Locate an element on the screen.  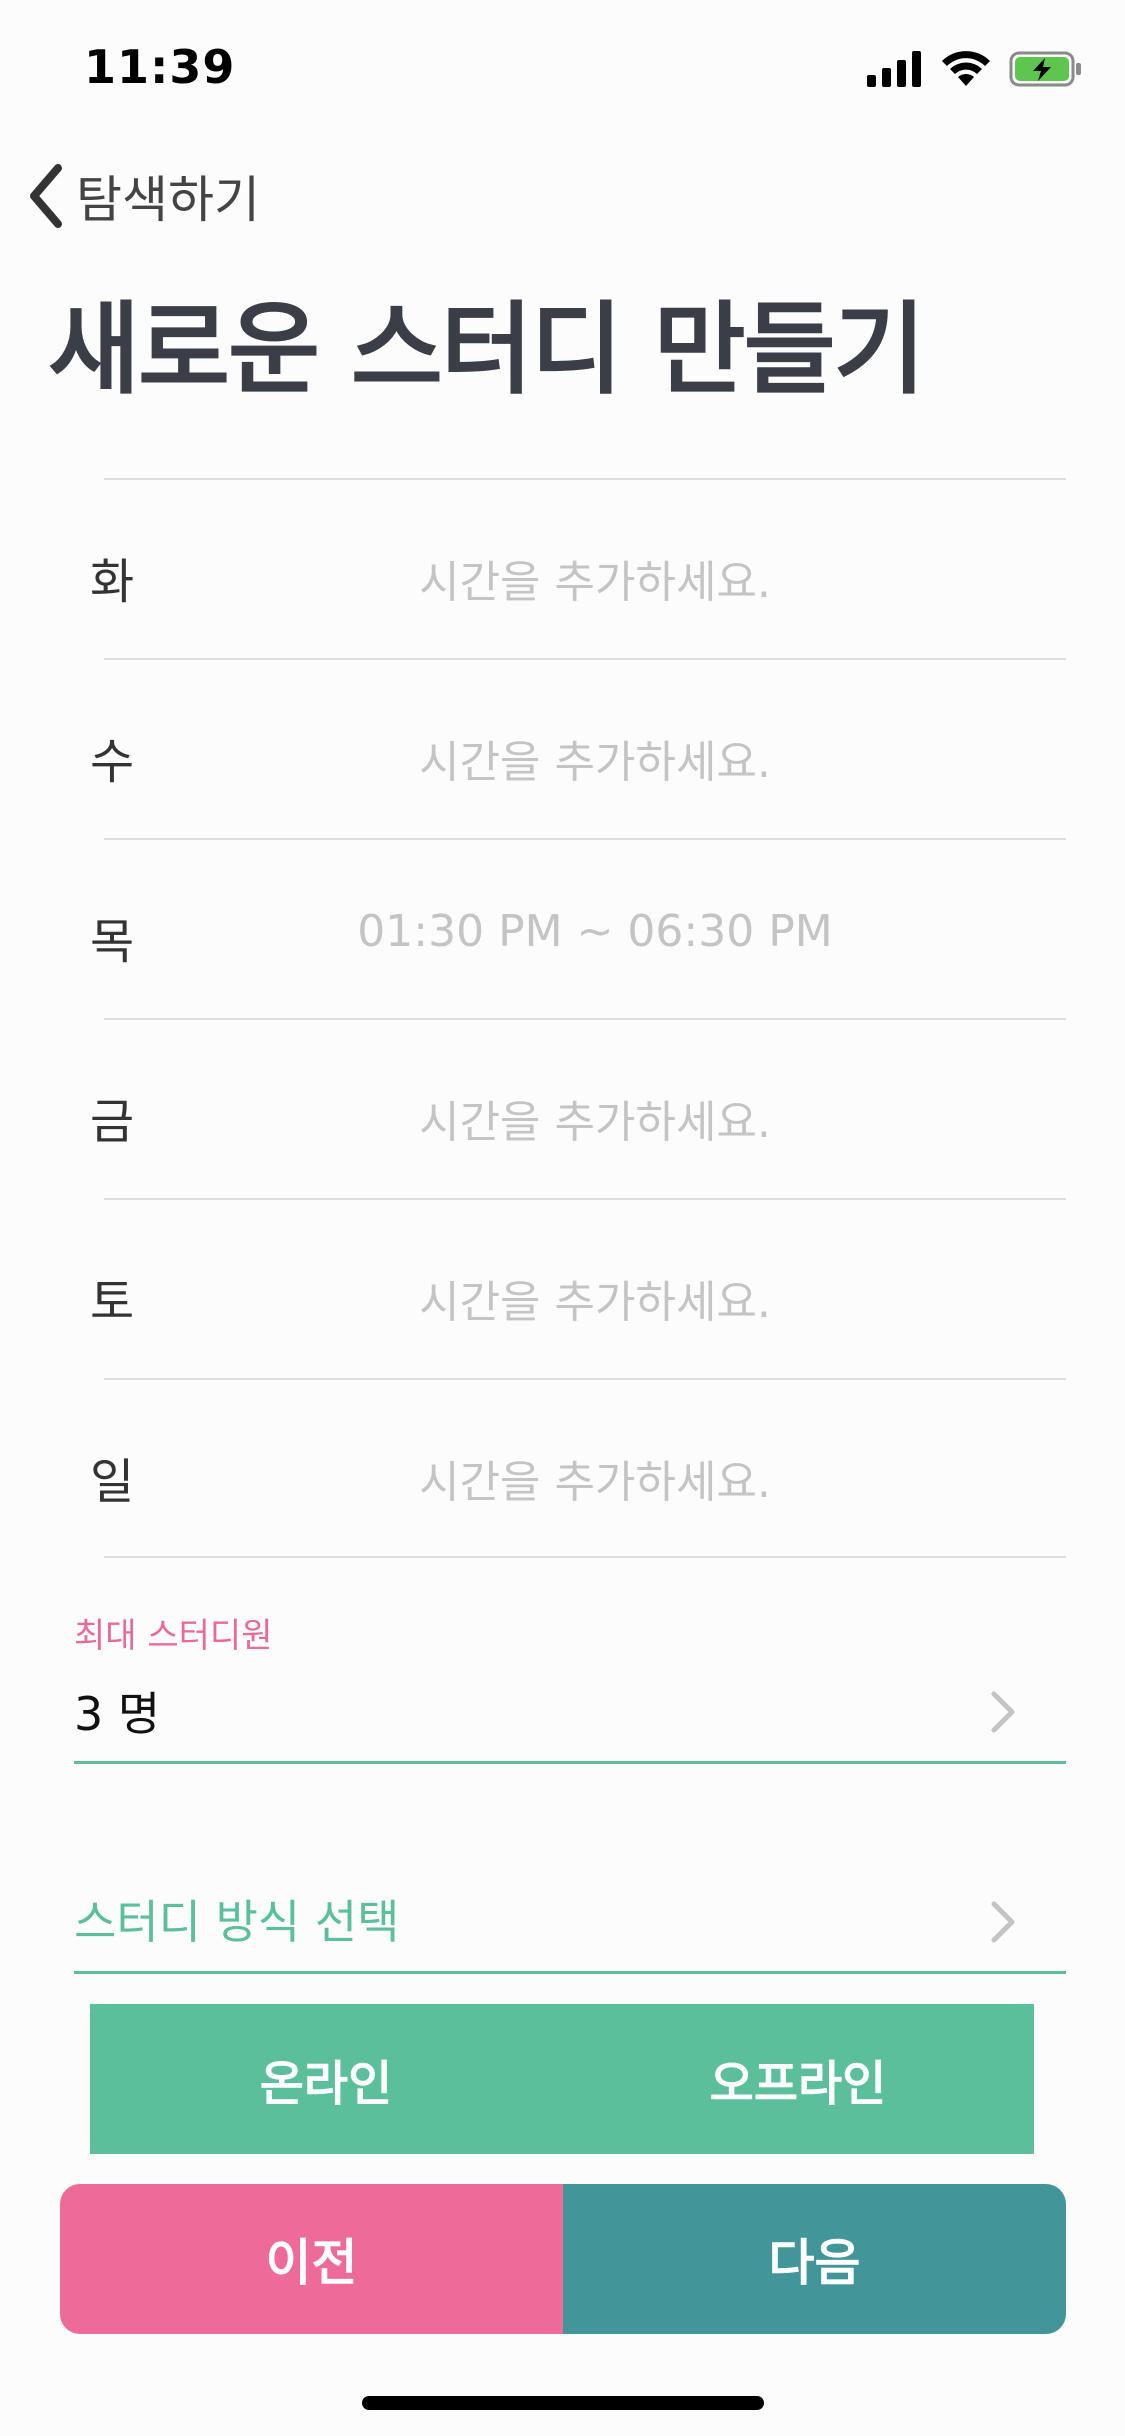
day-time: 01:30 PM ~ 06:30 PM is located at coordinates (595, 931).